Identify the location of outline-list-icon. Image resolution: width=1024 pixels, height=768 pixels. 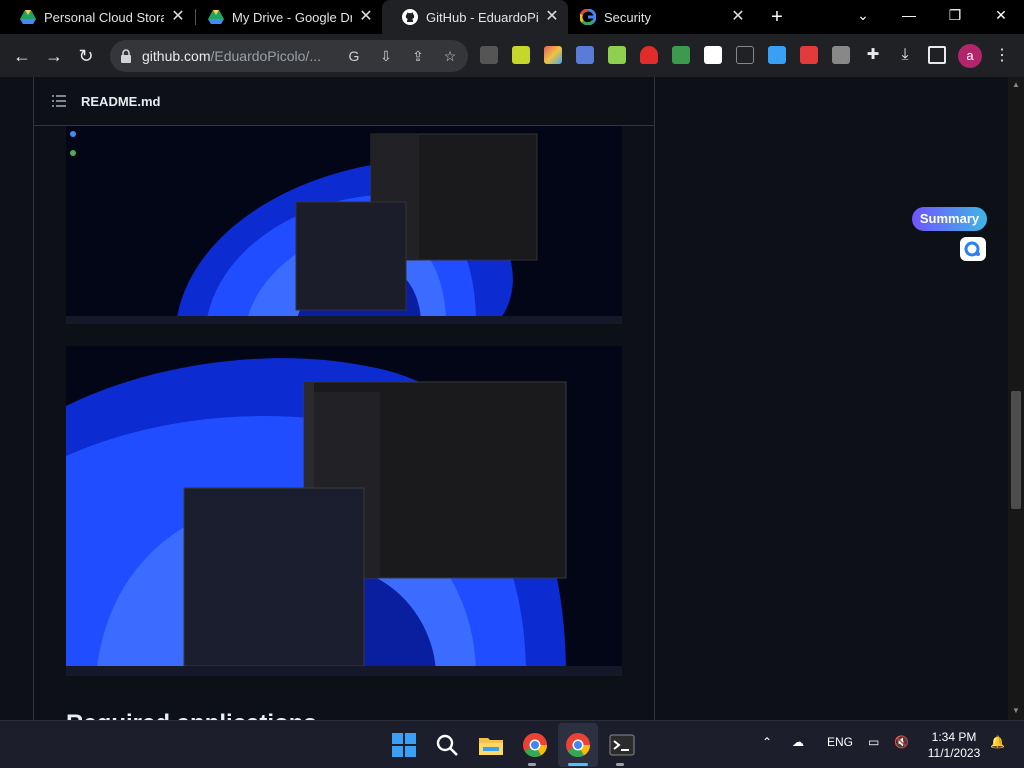
(59, 101).